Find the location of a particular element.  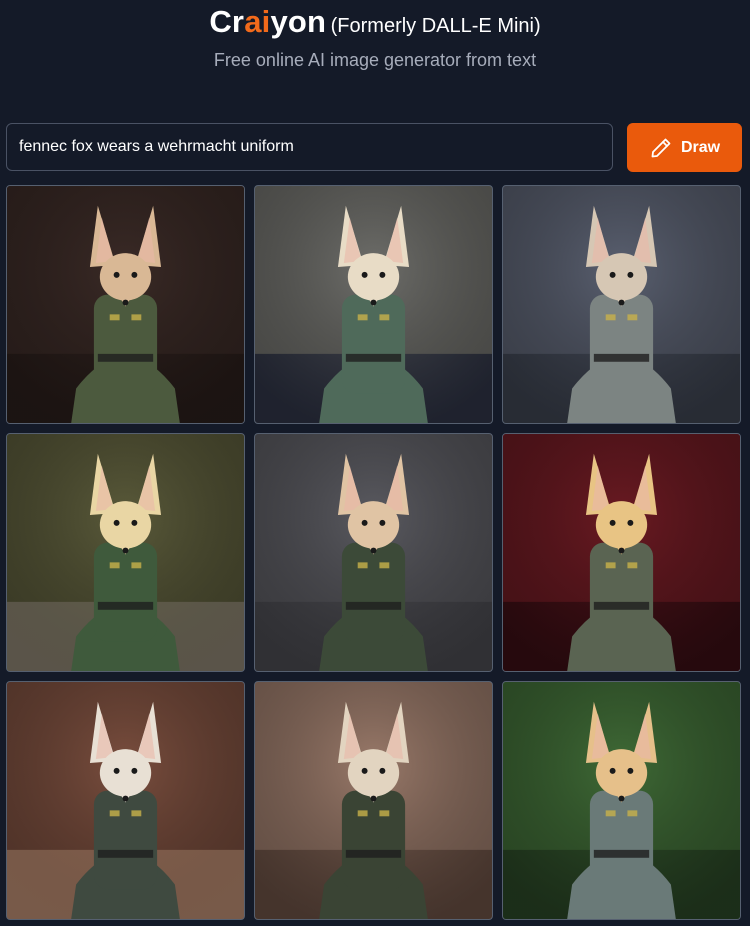

brand-text-post: yon is located at coordinates (298, 21).